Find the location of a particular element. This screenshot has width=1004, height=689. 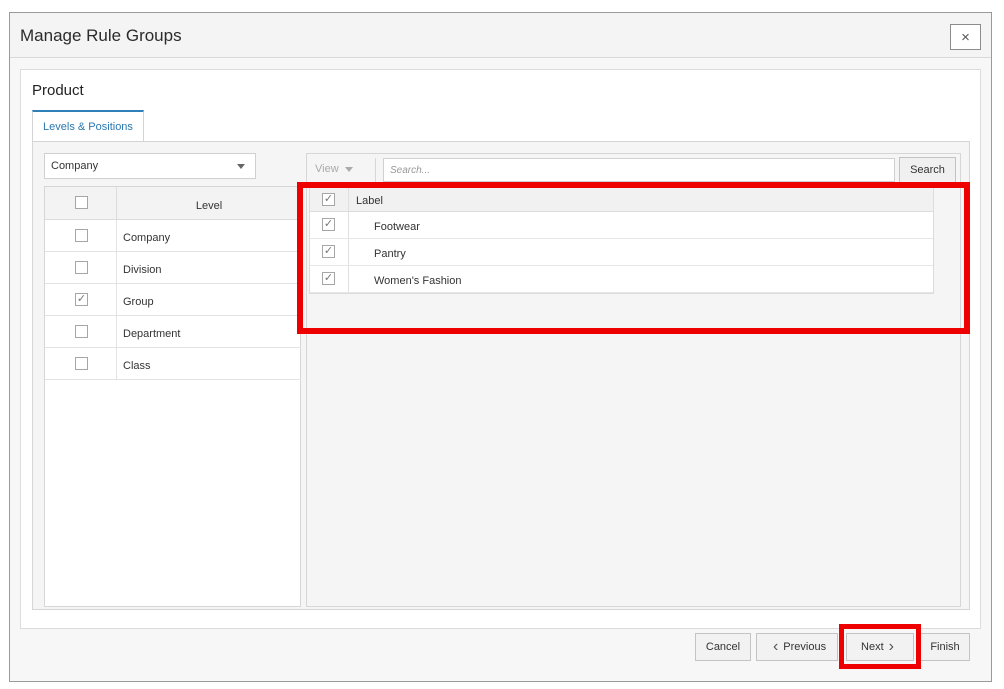

table-row: Company is located at coordinates (173, 236).